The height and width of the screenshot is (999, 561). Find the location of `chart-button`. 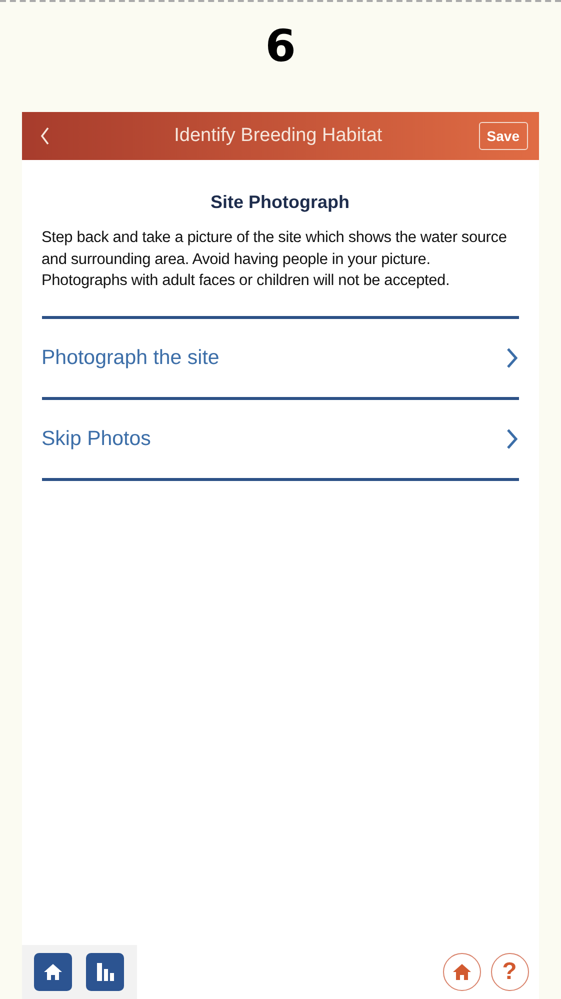

chart-button is located at coordinates (105, 972).